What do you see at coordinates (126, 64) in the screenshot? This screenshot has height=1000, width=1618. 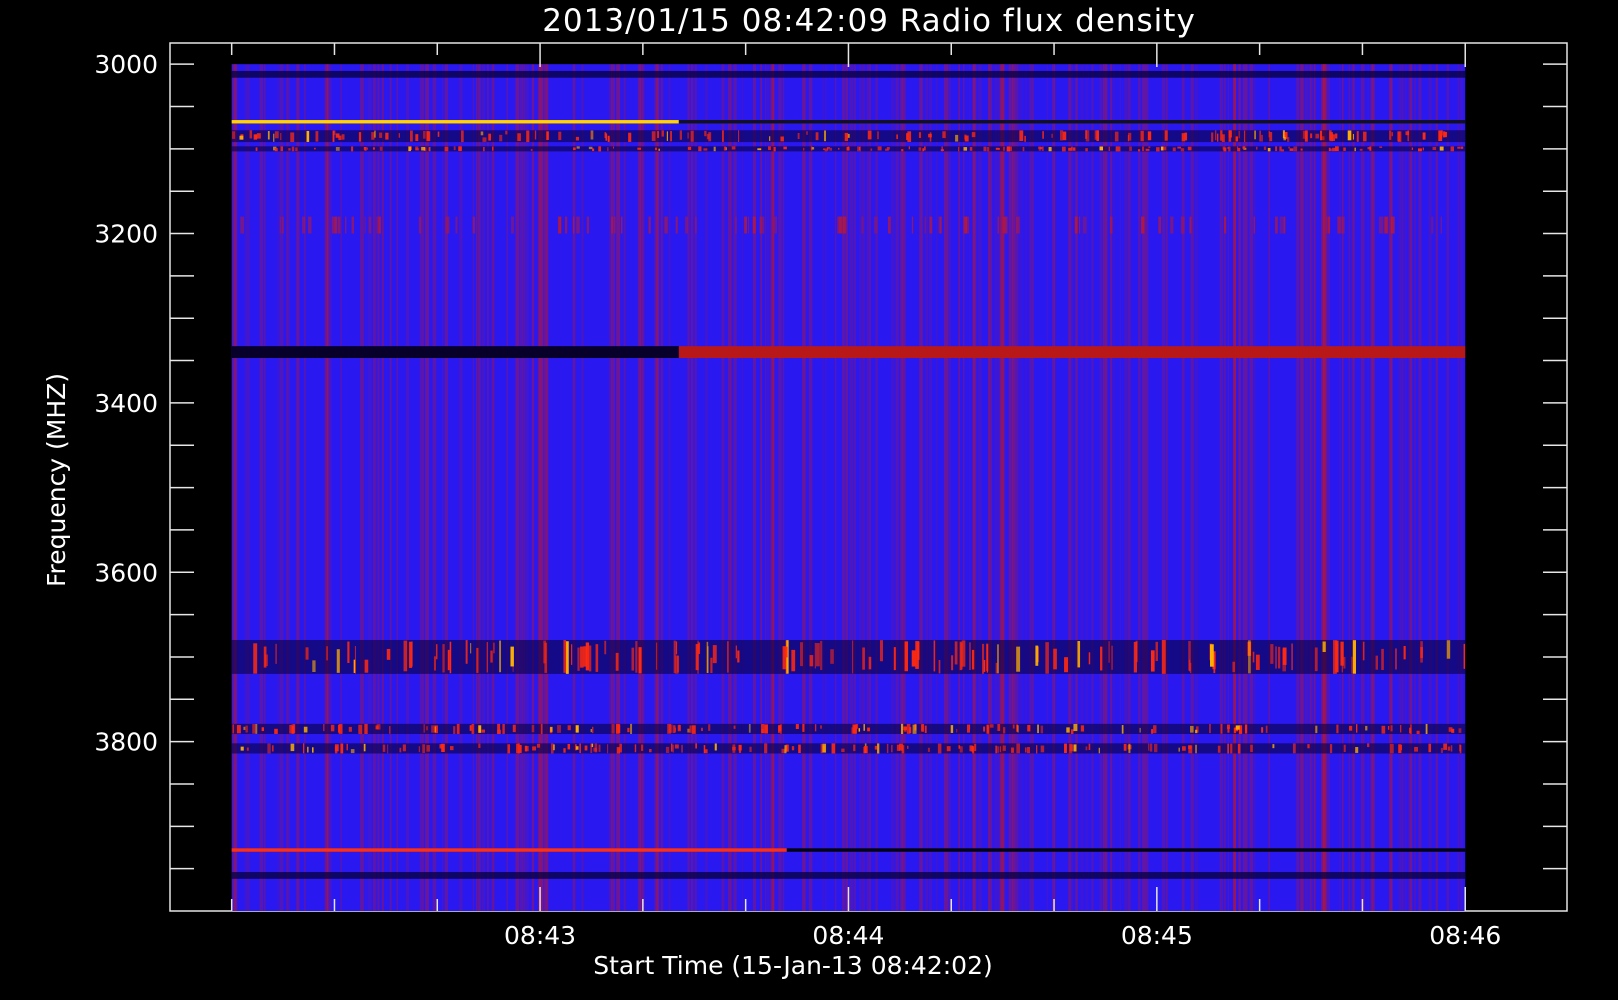 I see `y-tick-label: 3000` at bounding box center [126, 64].